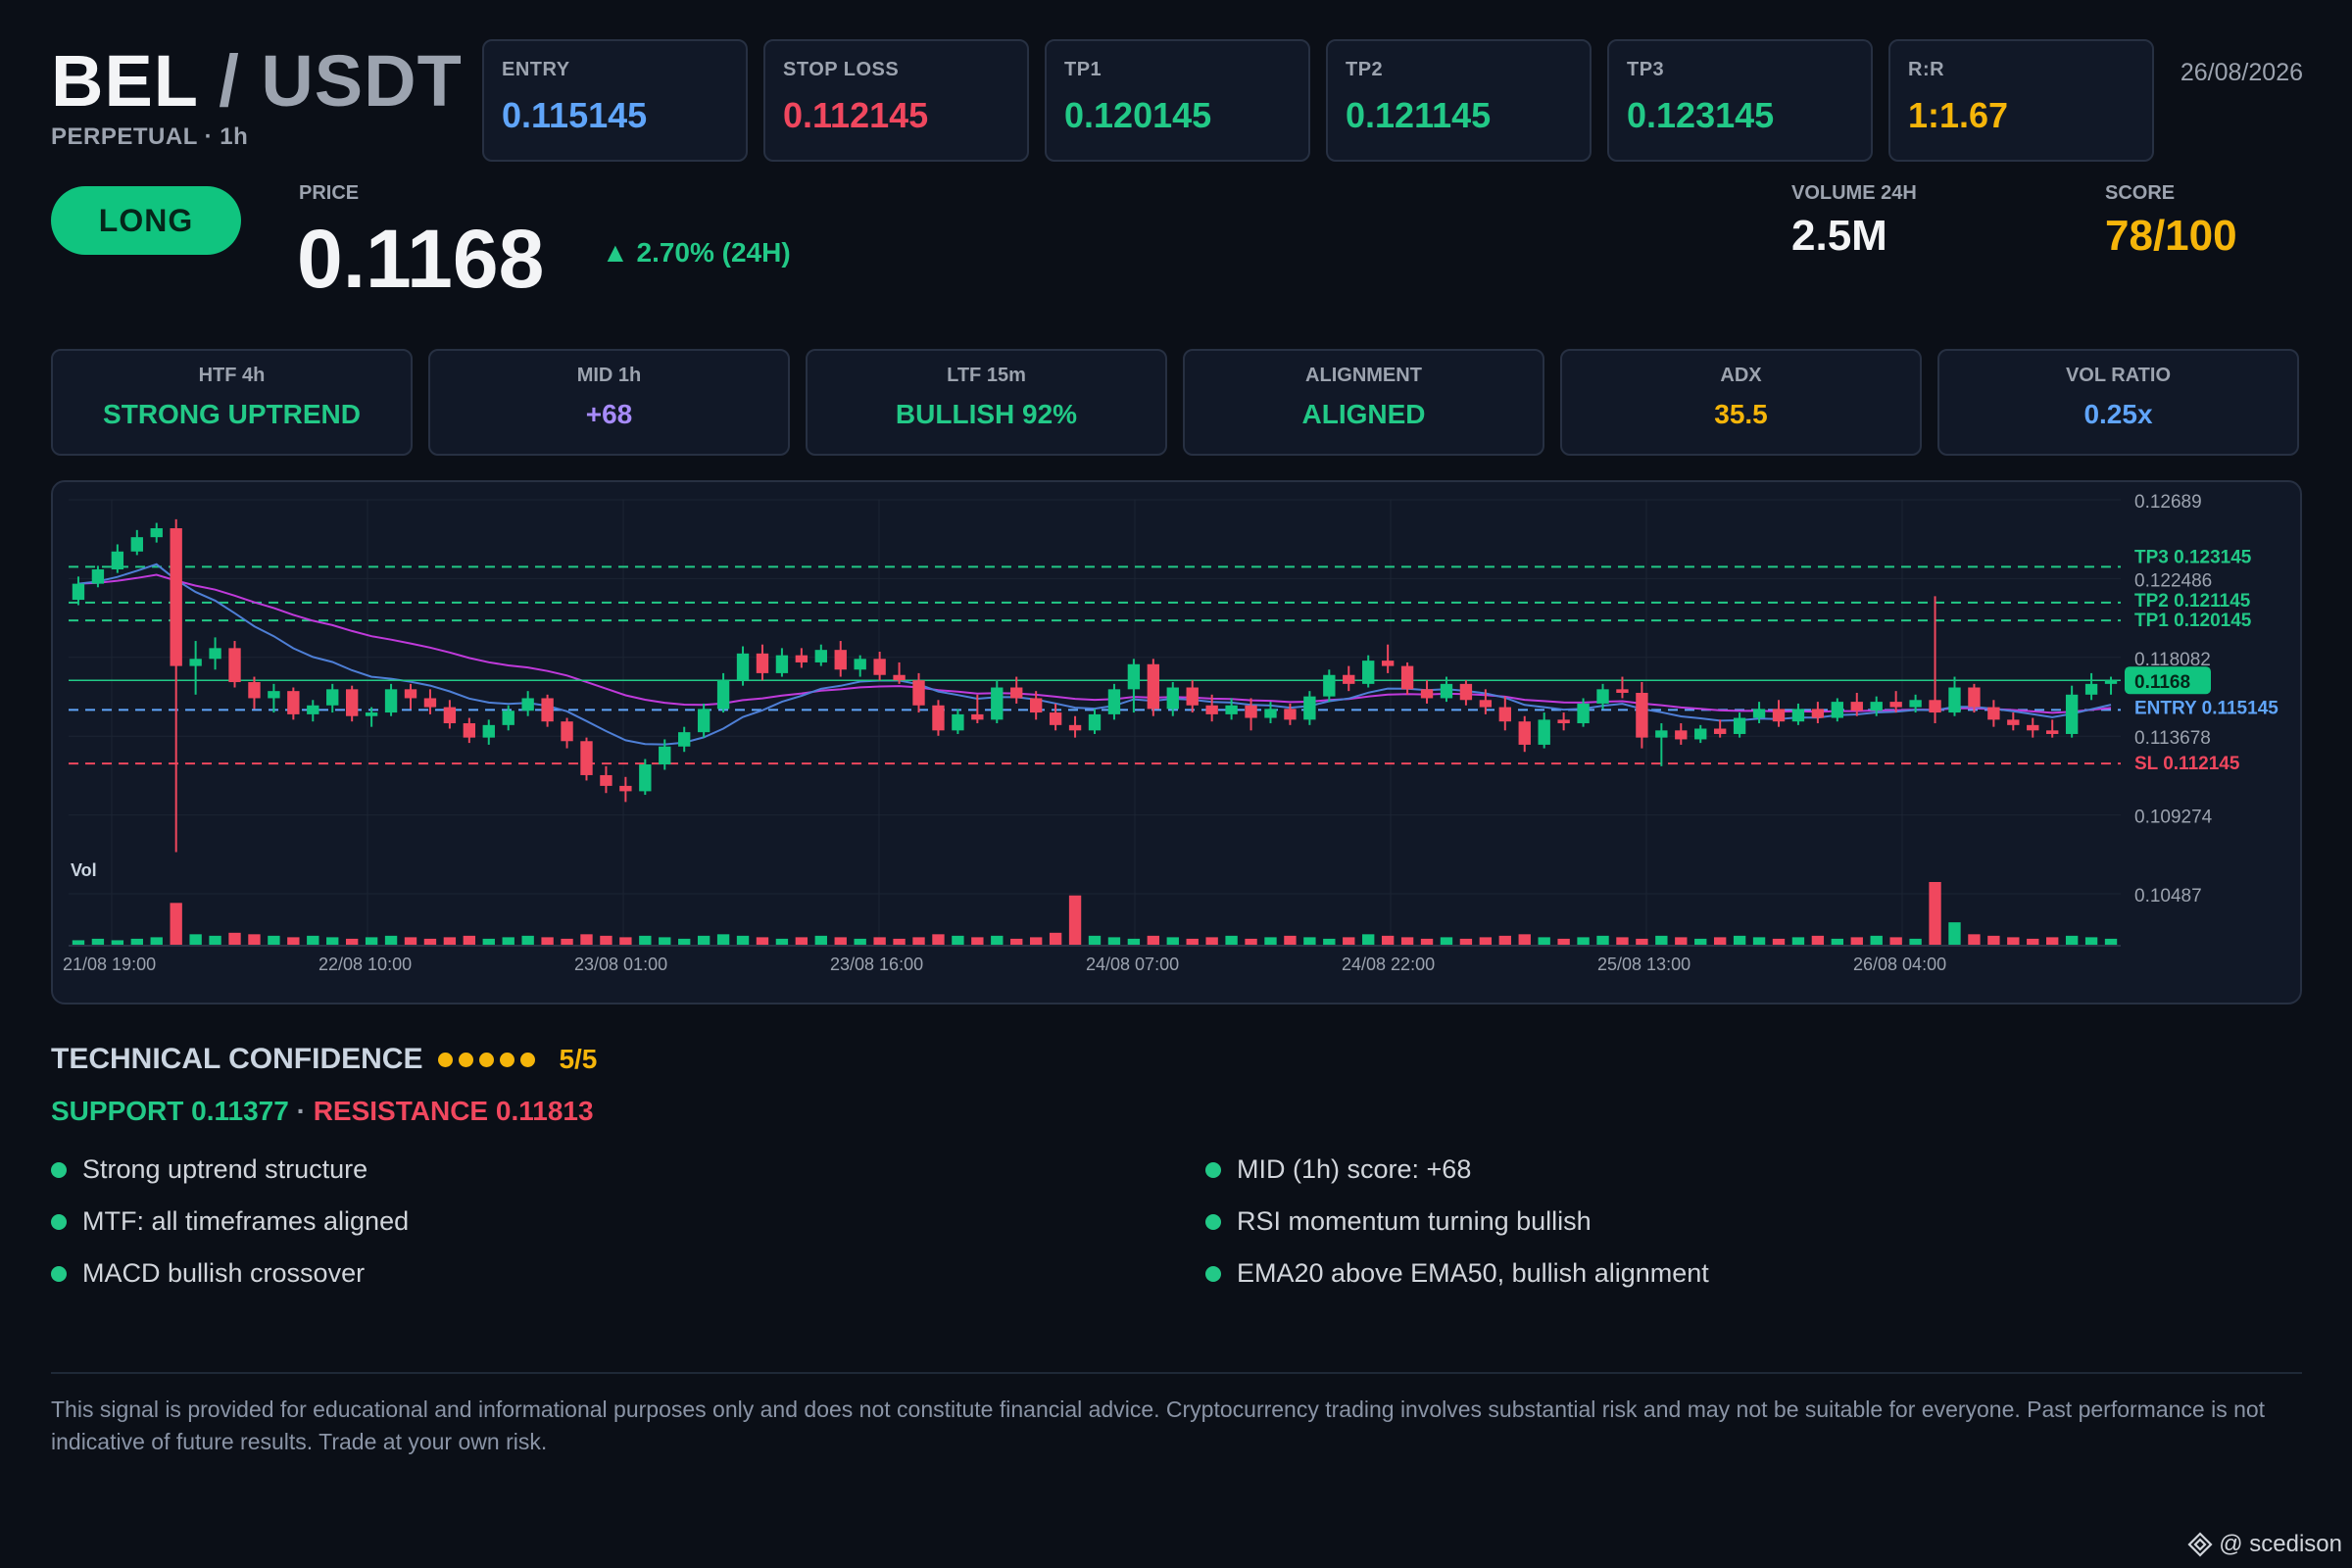 The image size is (2352, 1568). Describe the element at coordinates (628, 1169) in the screenshot. I see `list-item: Strong uptrend structure` at that location.